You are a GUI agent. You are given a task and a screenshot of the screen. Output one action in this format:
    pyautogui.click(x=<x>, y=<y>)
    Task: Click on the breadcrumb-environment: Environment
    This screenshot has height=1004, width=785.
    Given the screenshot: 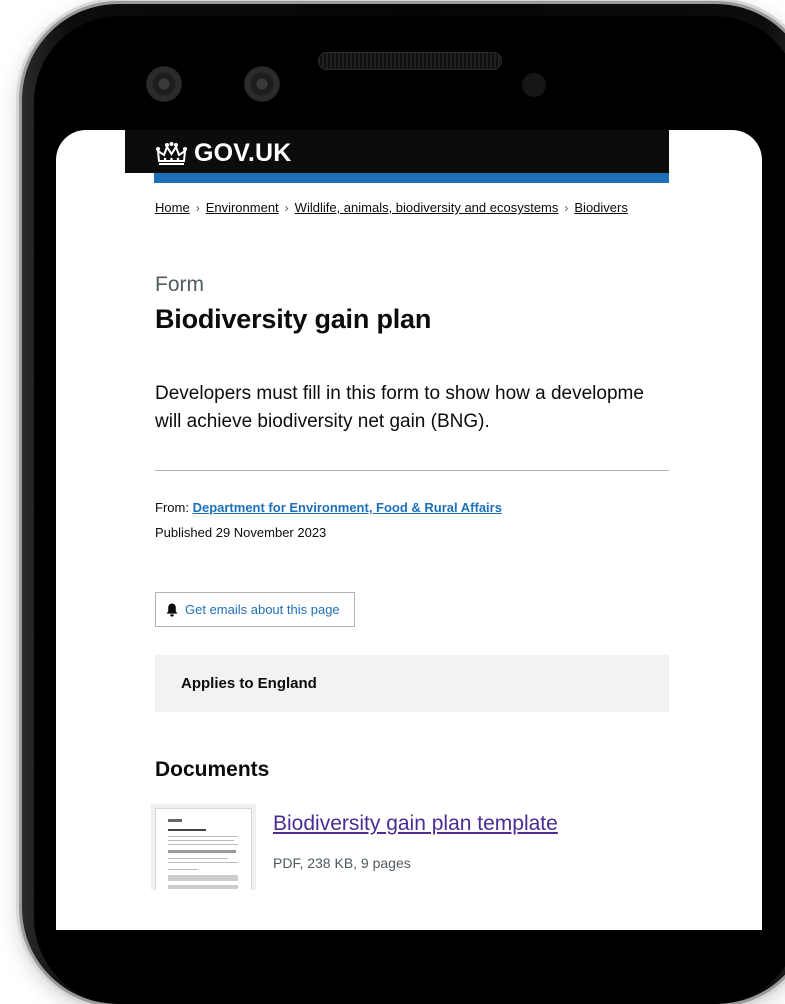 What is the action you would take?
    pyautogui.click(x=242, y=207)
    